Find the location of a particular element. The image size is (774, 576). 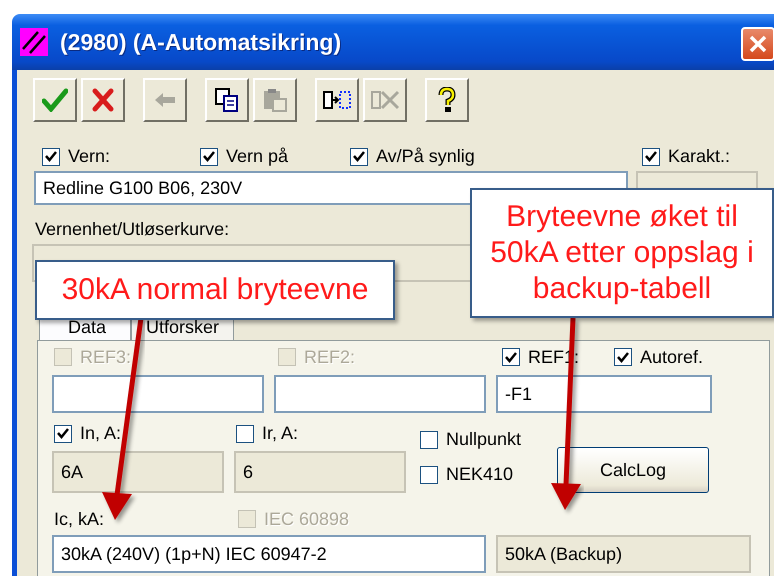

current-field: 6A is located at coordinates (138, 472).